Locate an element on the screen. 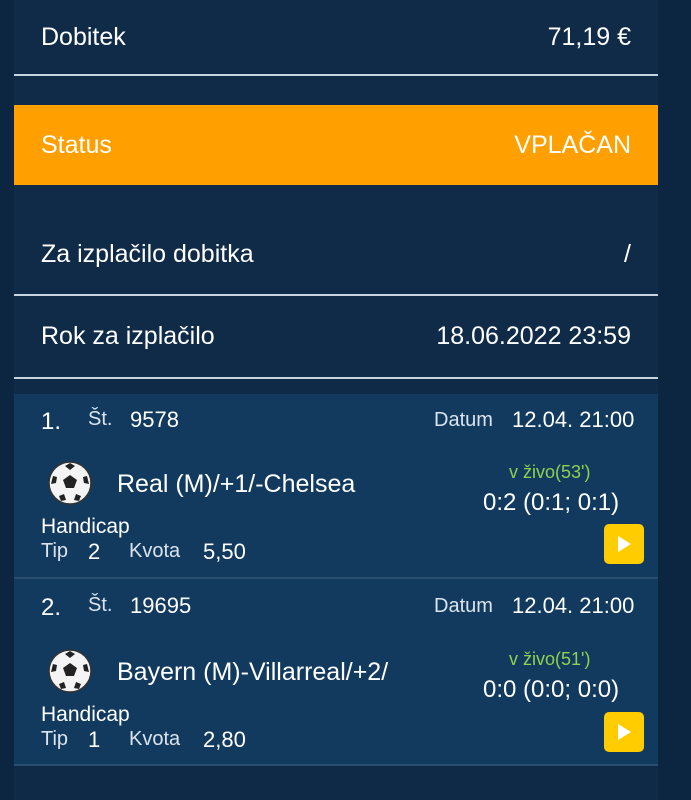 Image resolution: width=691 pixels, height=800 pixels. match-score: 0:2 (0:1; 0:1) is located at coordinates (551, 502).